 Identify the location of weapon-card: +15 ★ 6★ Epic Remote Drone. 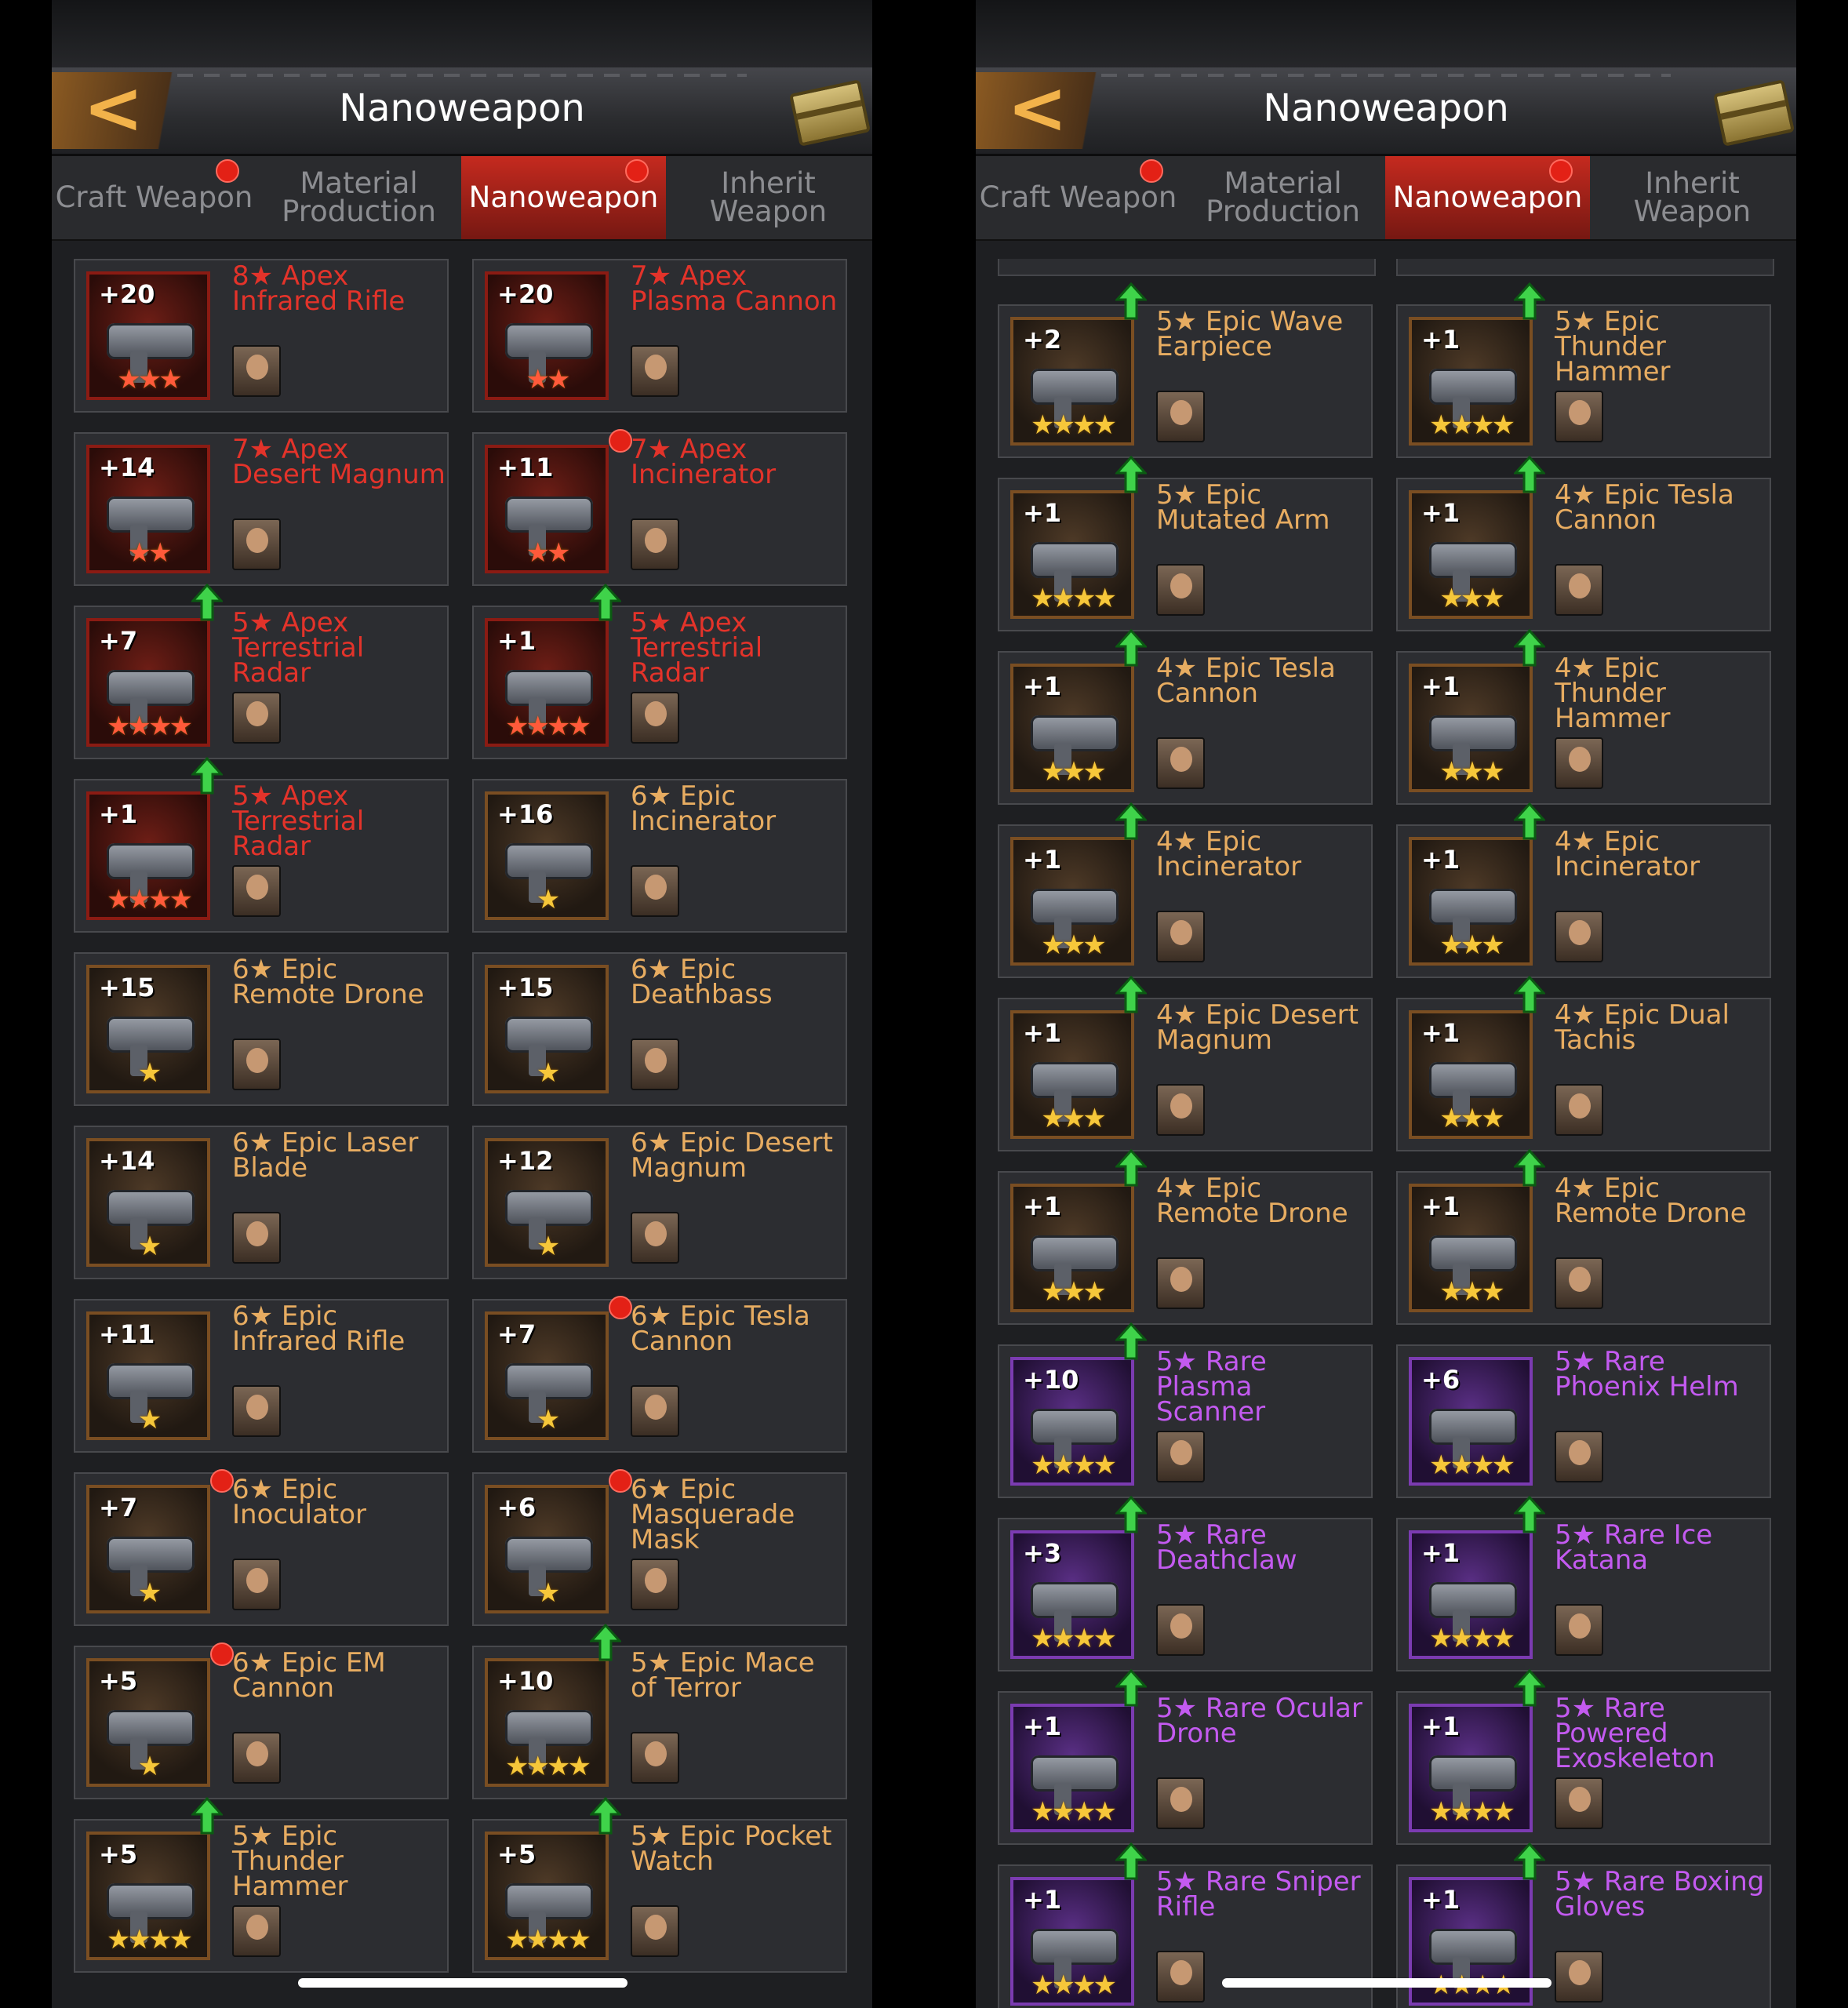
(261, 1029).